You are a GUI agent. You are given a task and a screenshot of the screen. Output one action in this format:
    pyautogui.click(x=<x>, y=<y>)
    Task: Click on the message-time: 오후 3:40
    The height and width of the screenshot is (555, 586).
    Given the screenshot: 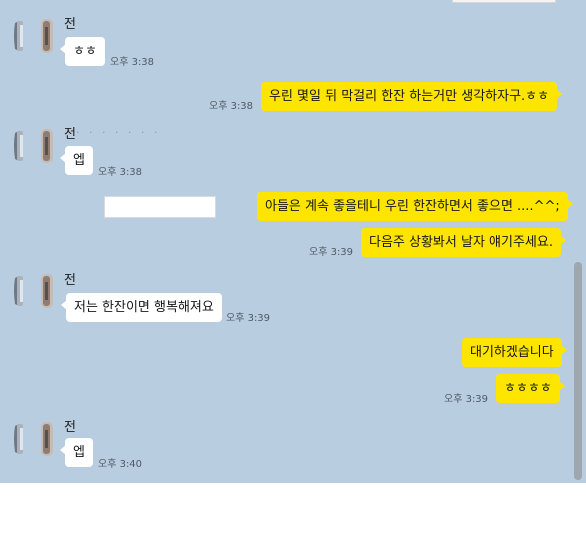 What is the action you would take?
    pyautogui.click(x=120, y=464)
    